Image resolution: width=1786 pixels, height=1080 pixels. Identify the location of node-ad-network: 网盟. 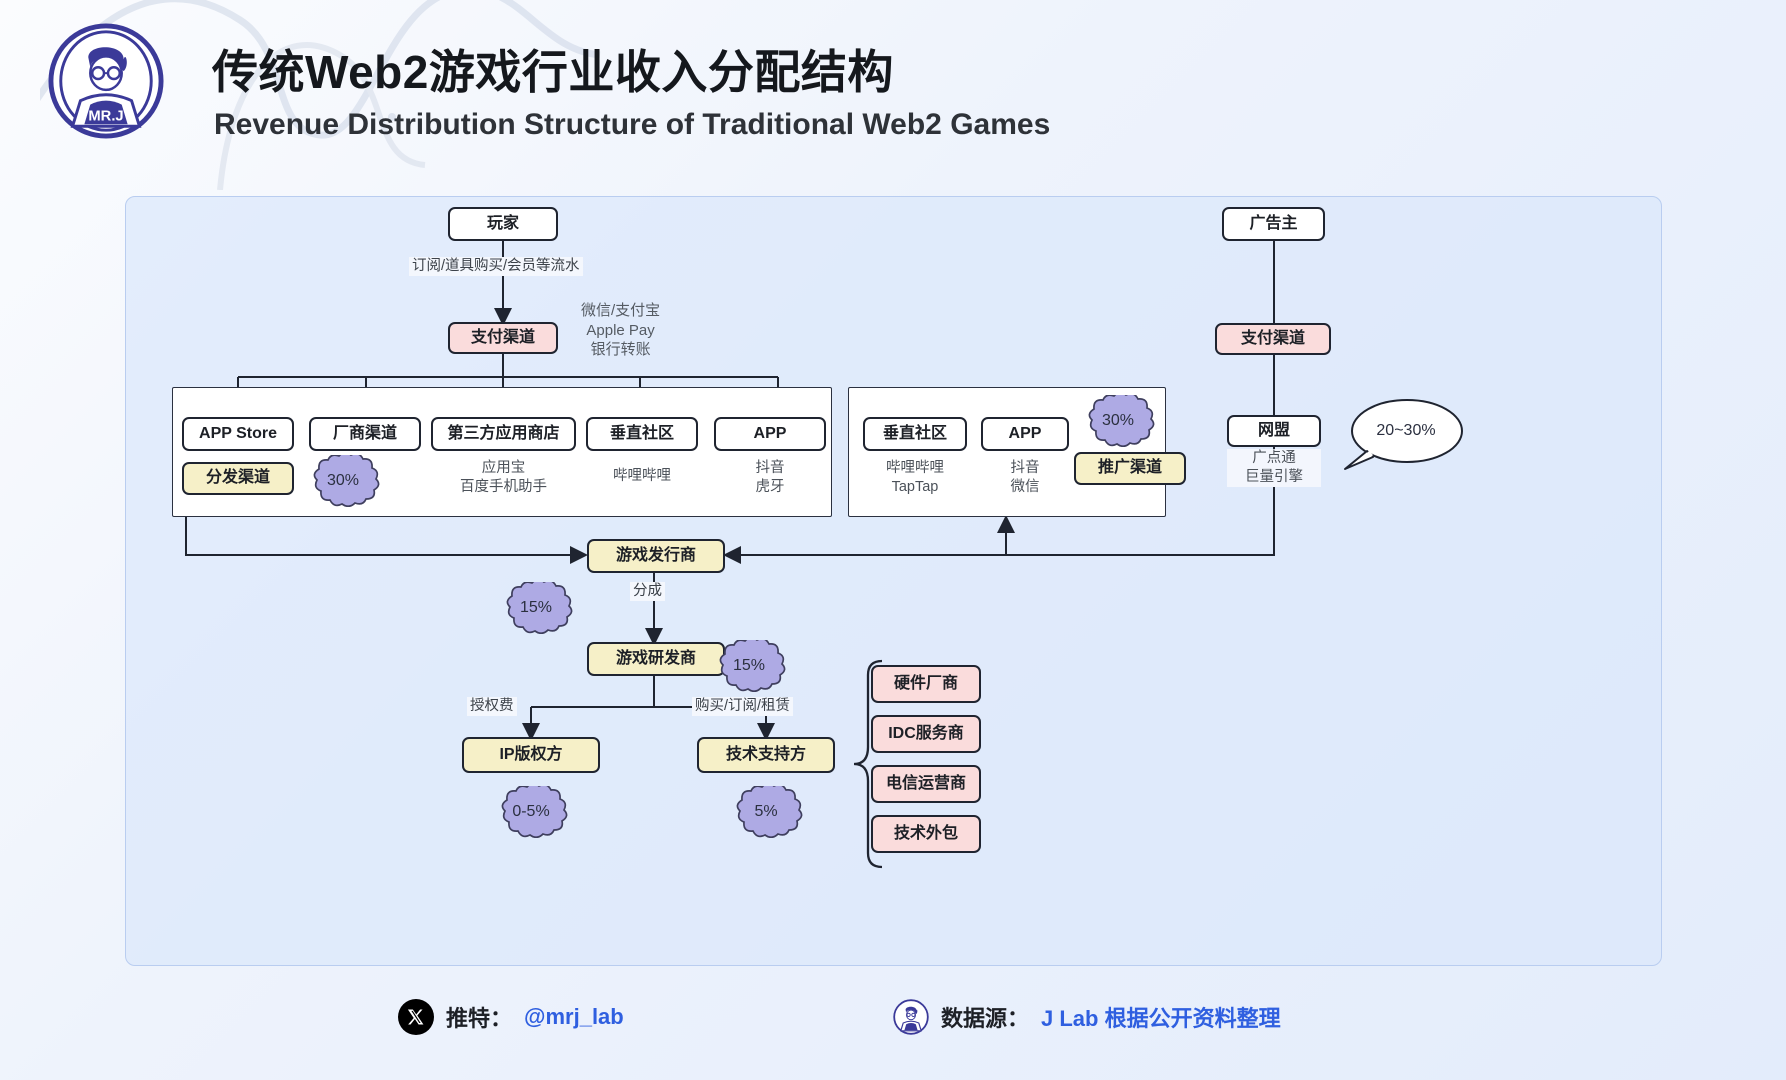
(1274, 431).